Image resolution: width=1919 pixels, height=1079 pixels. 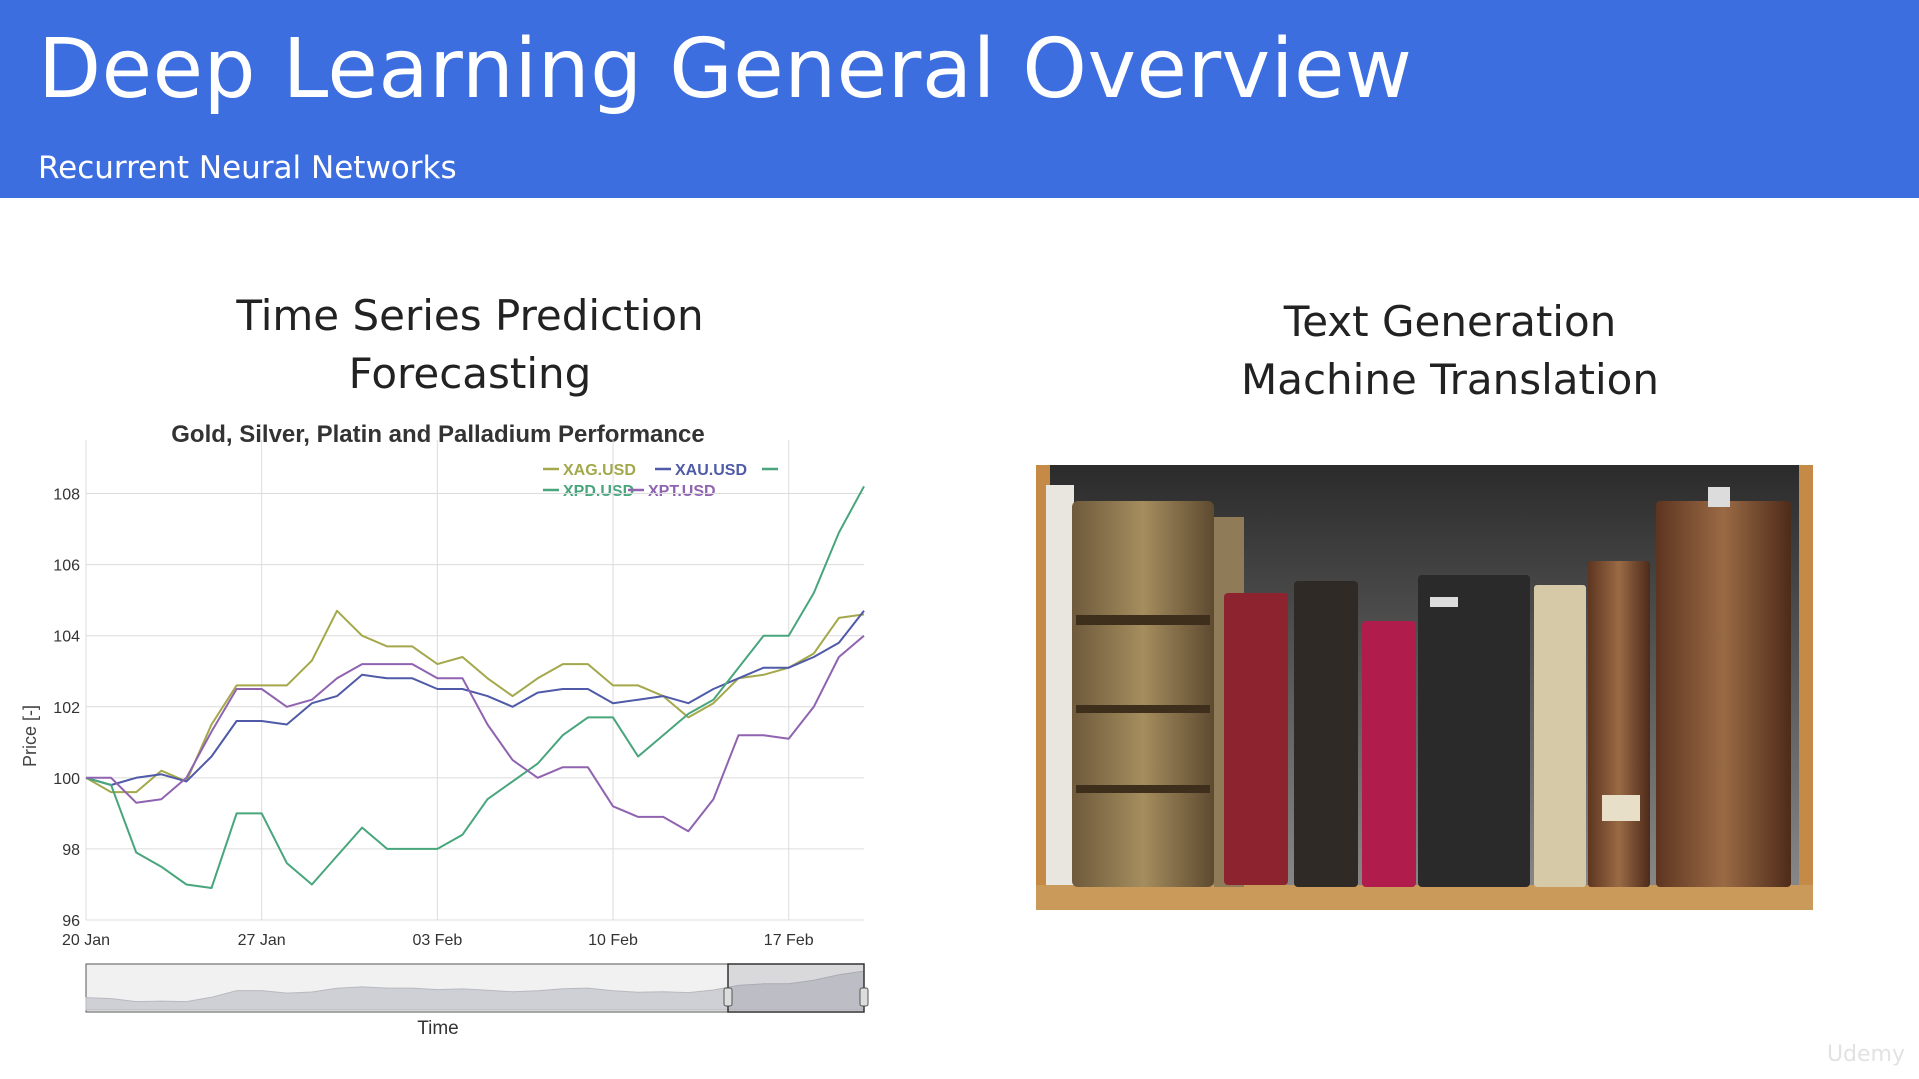 What do you see at coordinates (598, 491) in the screenshot?
I see `legend-label: XPD.USD` at bounding box center [598, 491].